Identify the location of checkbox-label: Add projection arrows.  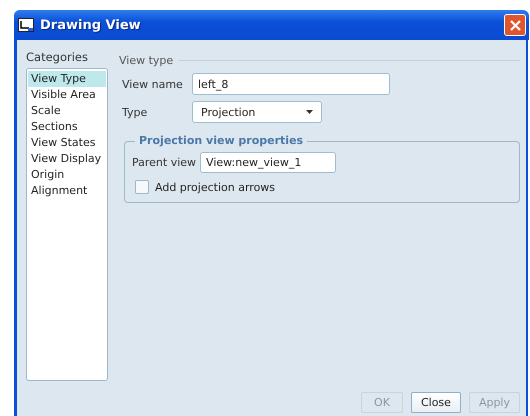
(215, 187).